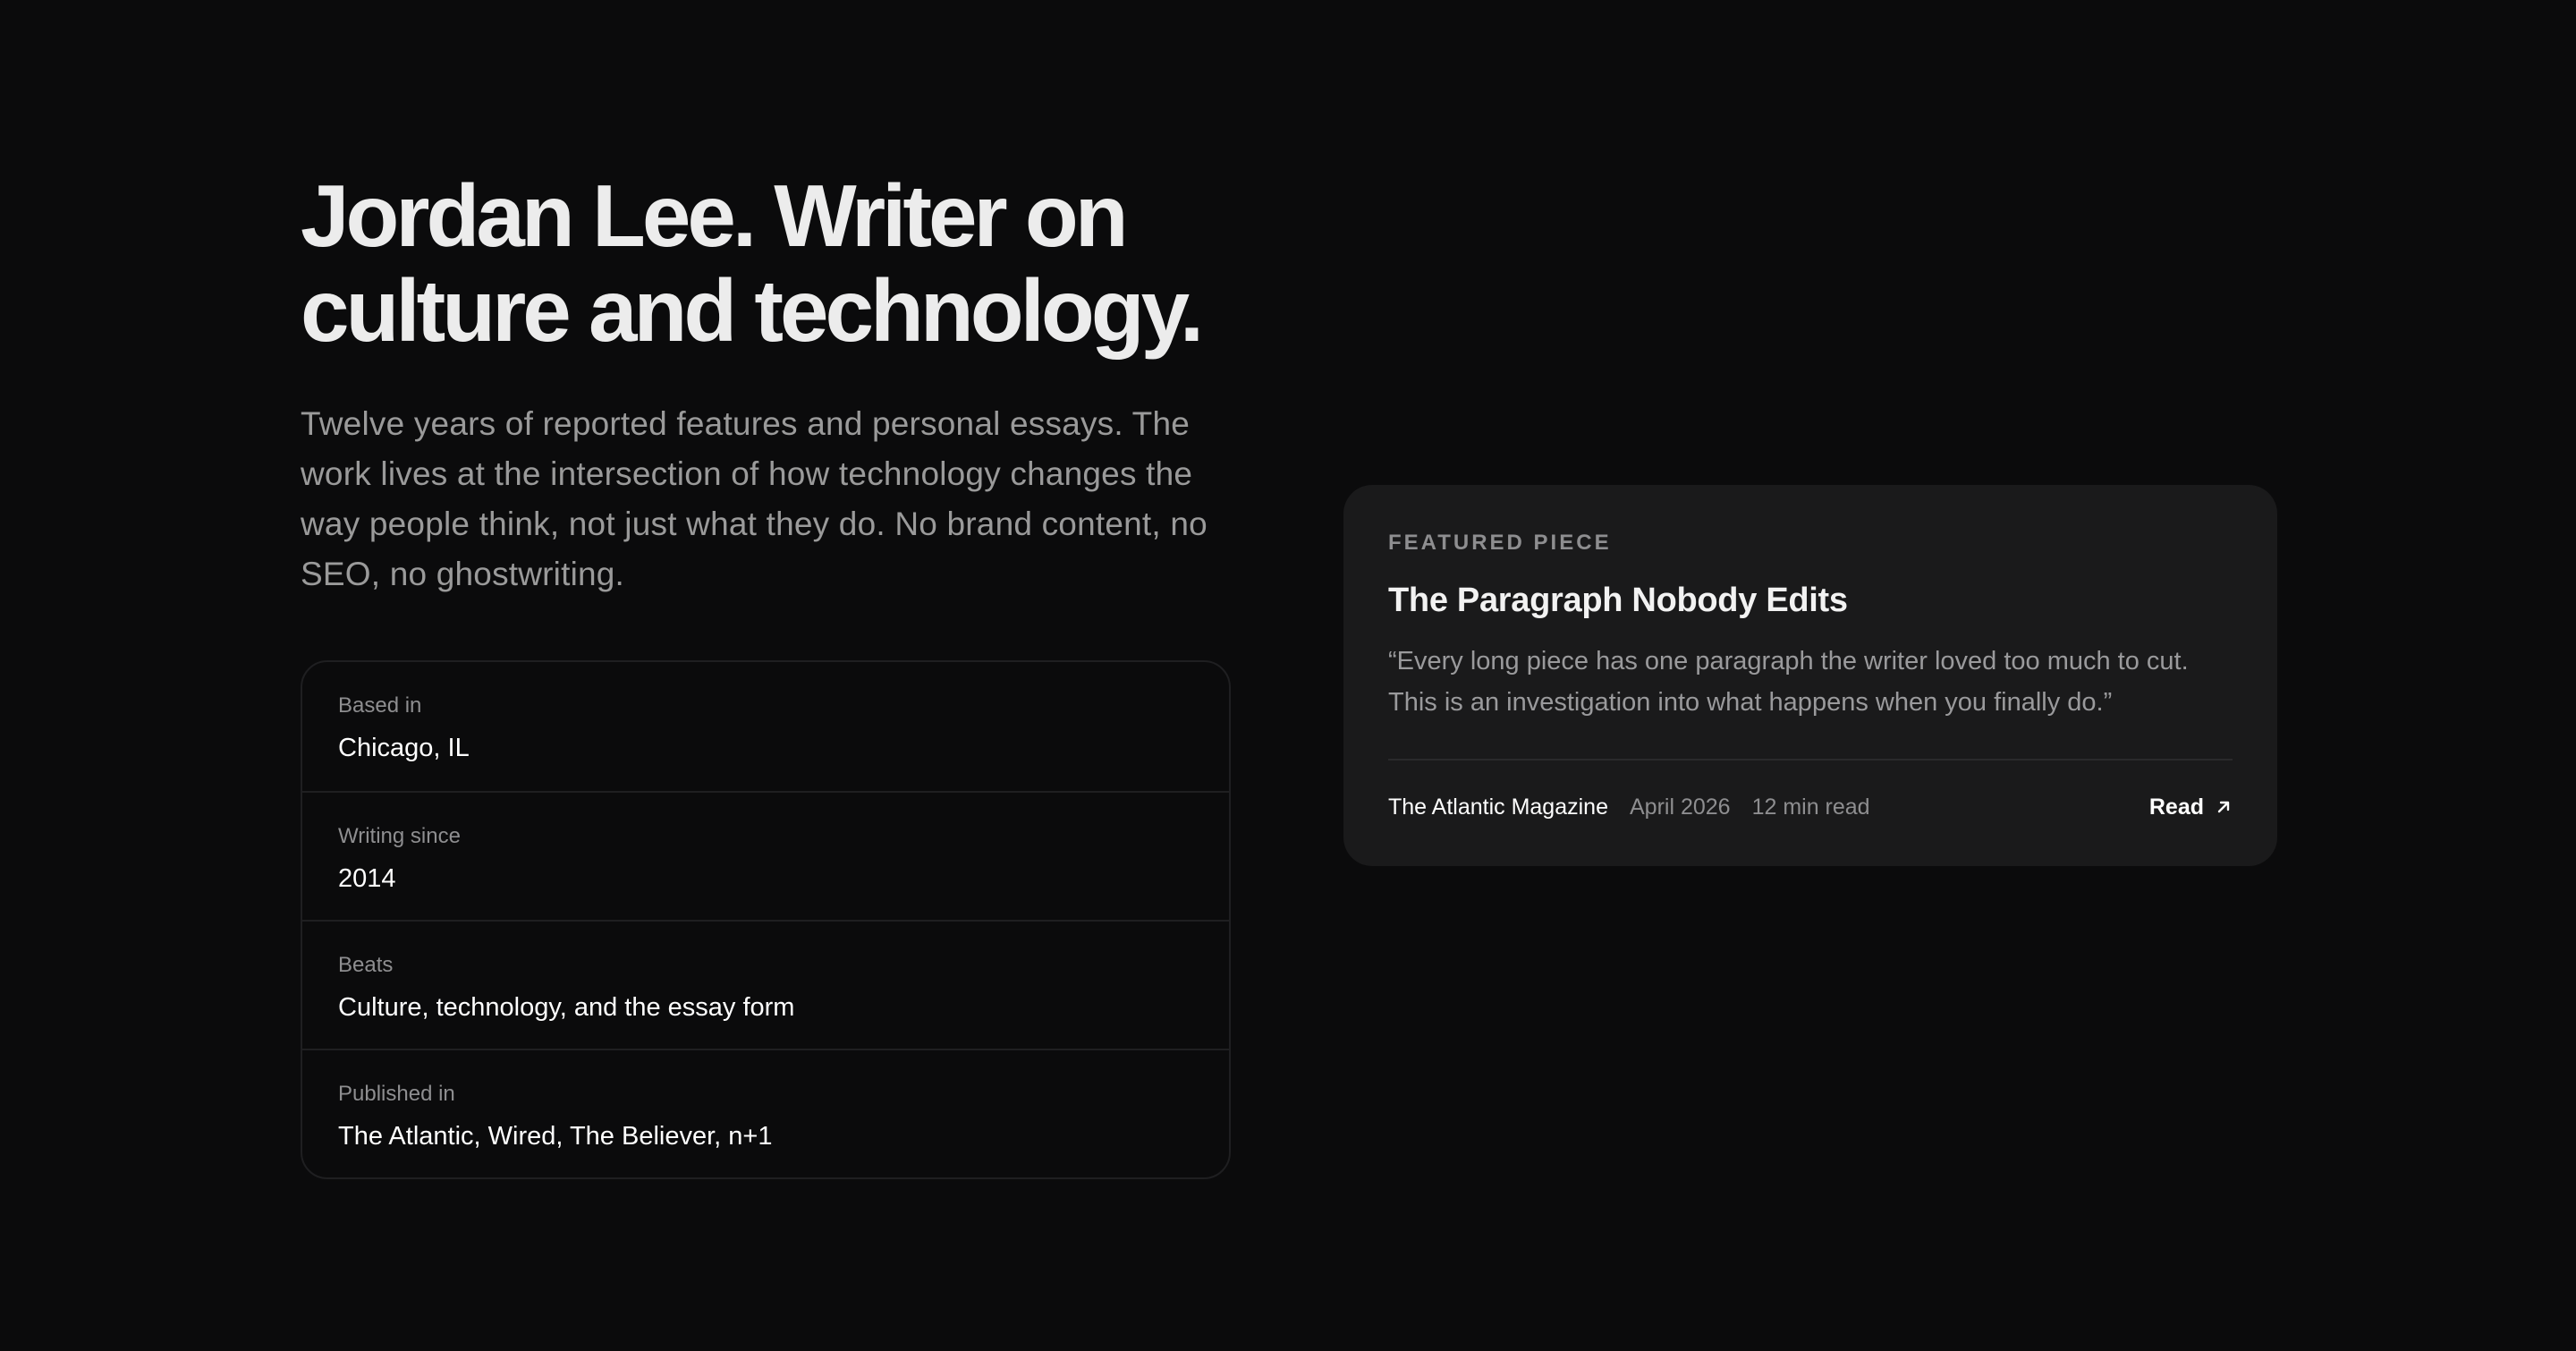 The height and width of the screenshot is (1351, 2576). Describe the element at coordinates (765, 727) in the screenshot. I see `fact-row-based-in: Based in Chicago, IL` at that location.